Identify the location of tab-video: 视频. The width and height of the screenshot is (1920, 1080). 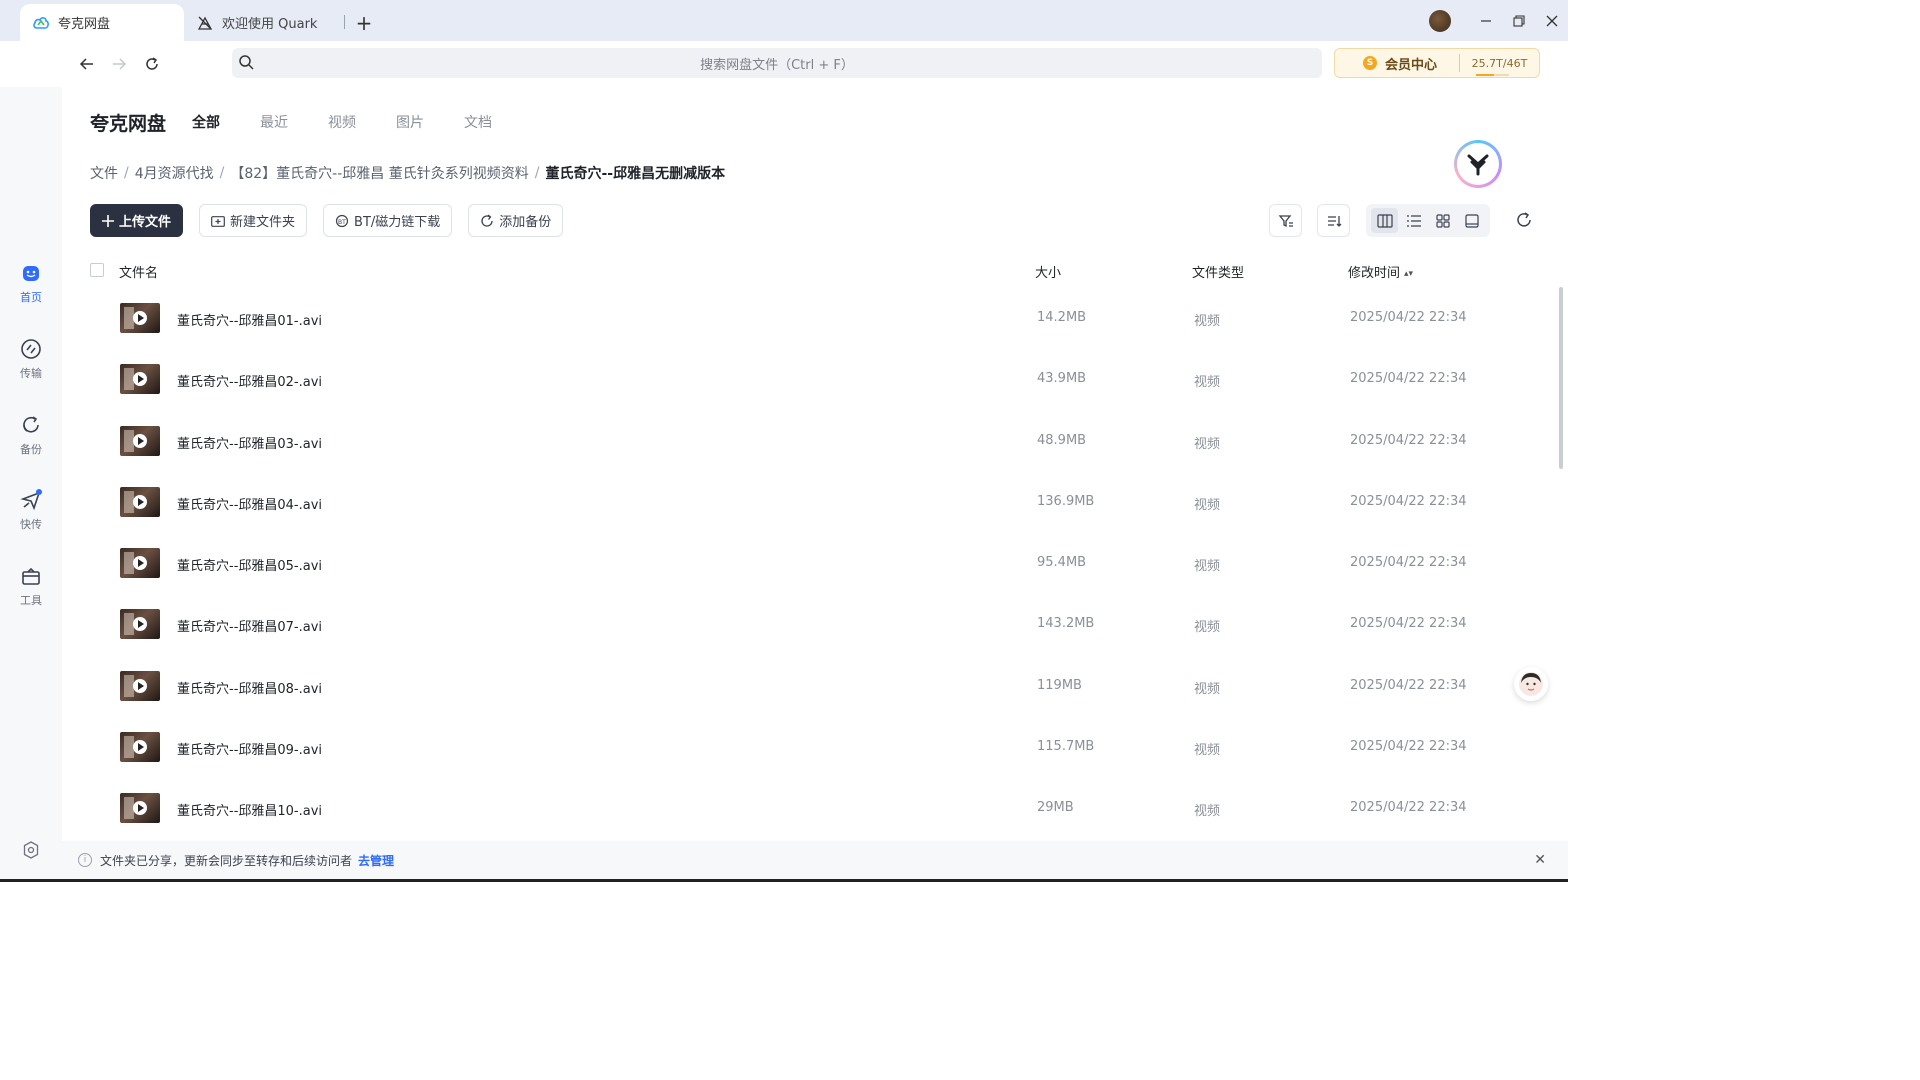
(342, 122).